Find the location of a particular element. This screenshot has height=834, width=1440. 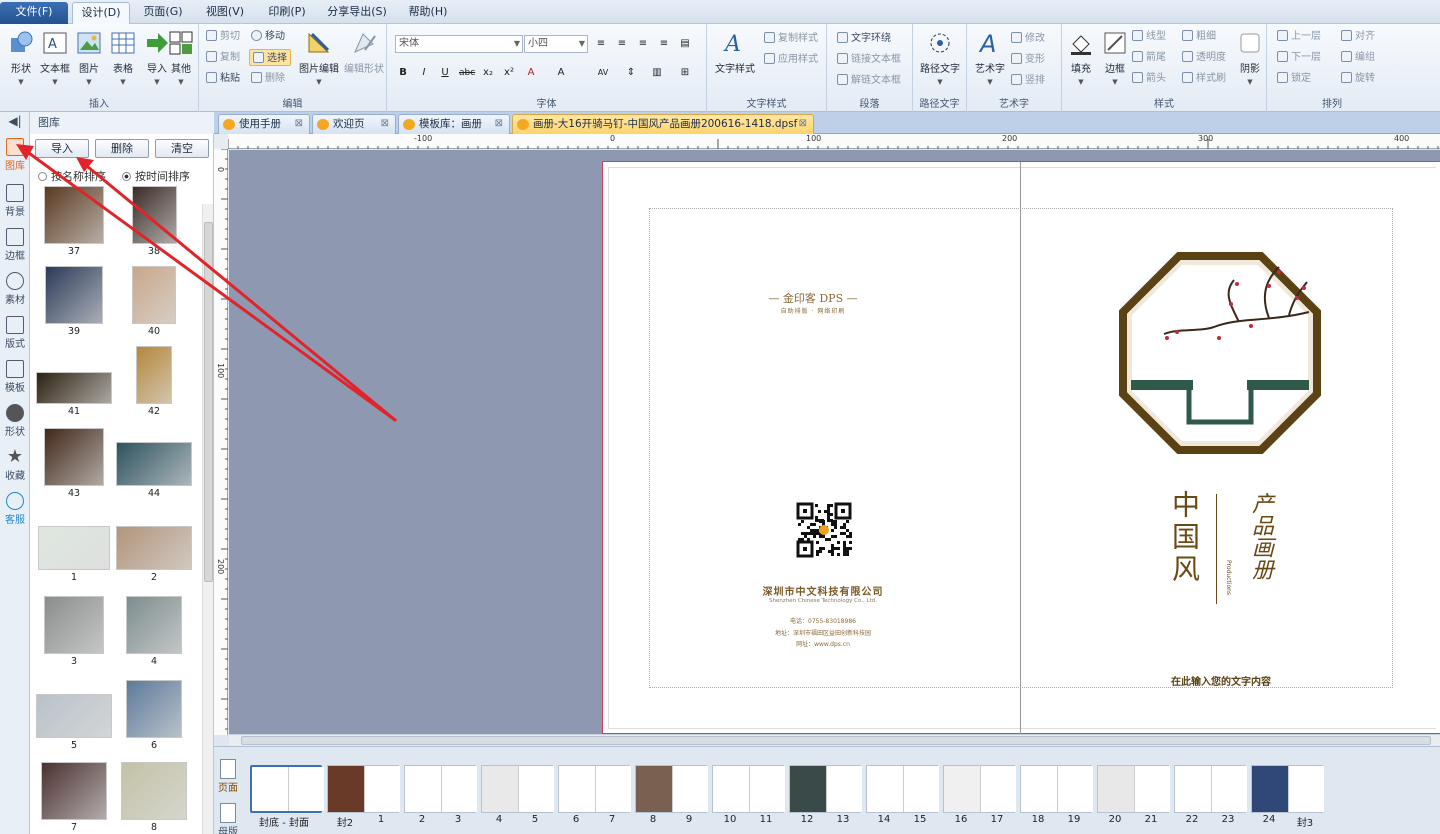

menu-design: 设计(D) is located at coordinates (101, 13).